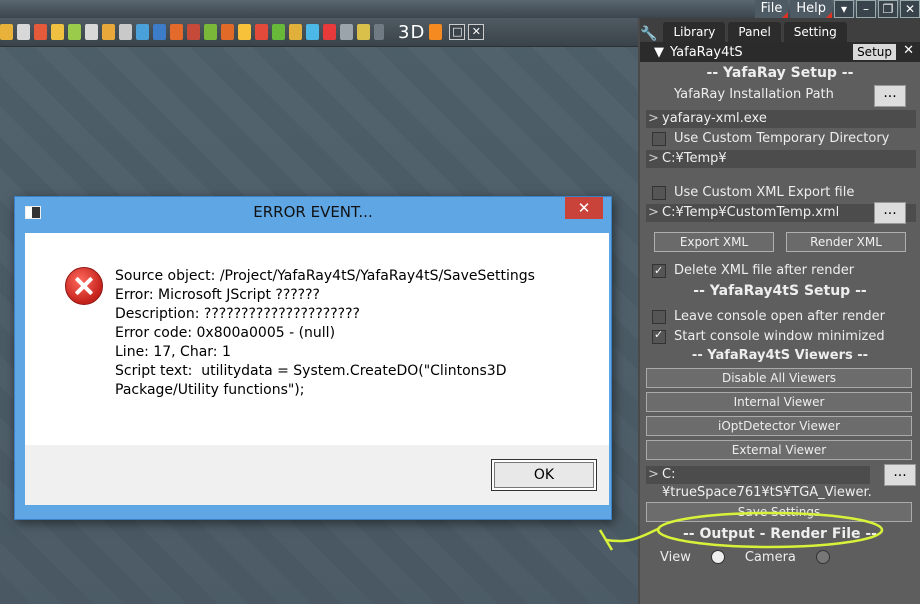  What do you see at coordinates (659, 317) in the screenshot?
I see `leave-console-checkbox` at bounding box center [659, 317].